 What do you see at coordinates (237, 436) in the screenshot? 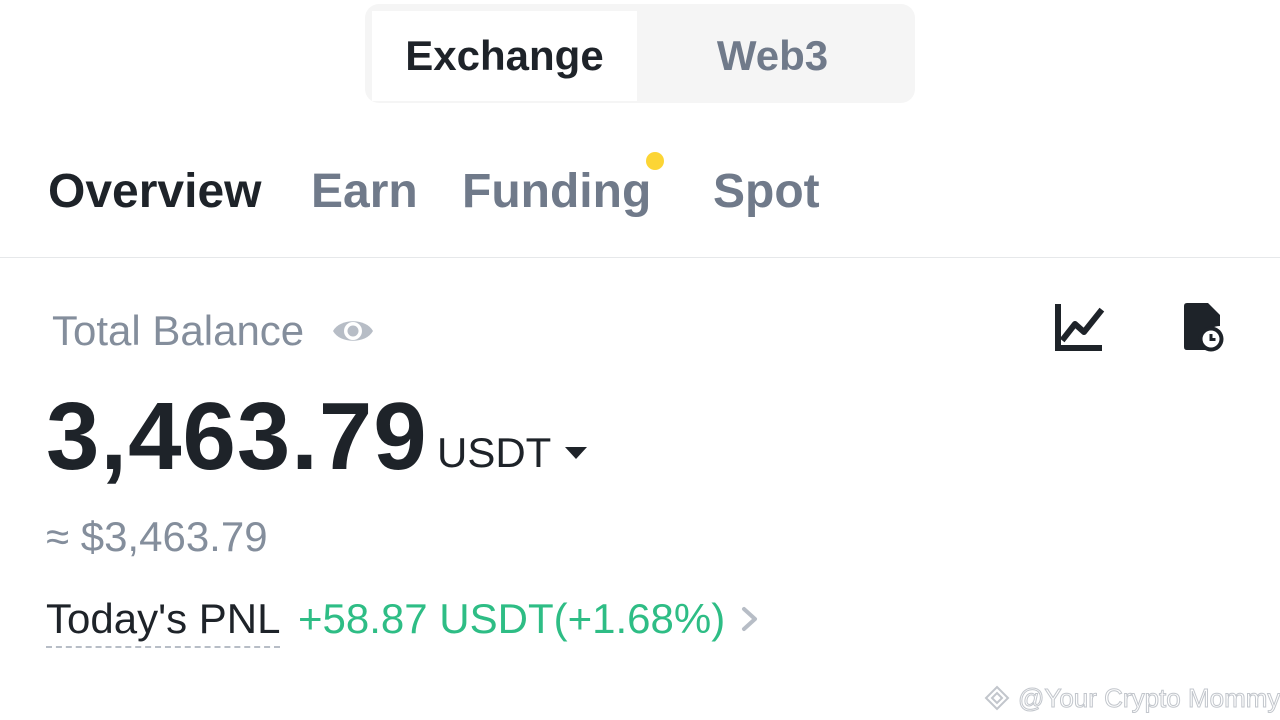
I see `total-balance-value: 3,463.79` at bounding box center [237, 436].